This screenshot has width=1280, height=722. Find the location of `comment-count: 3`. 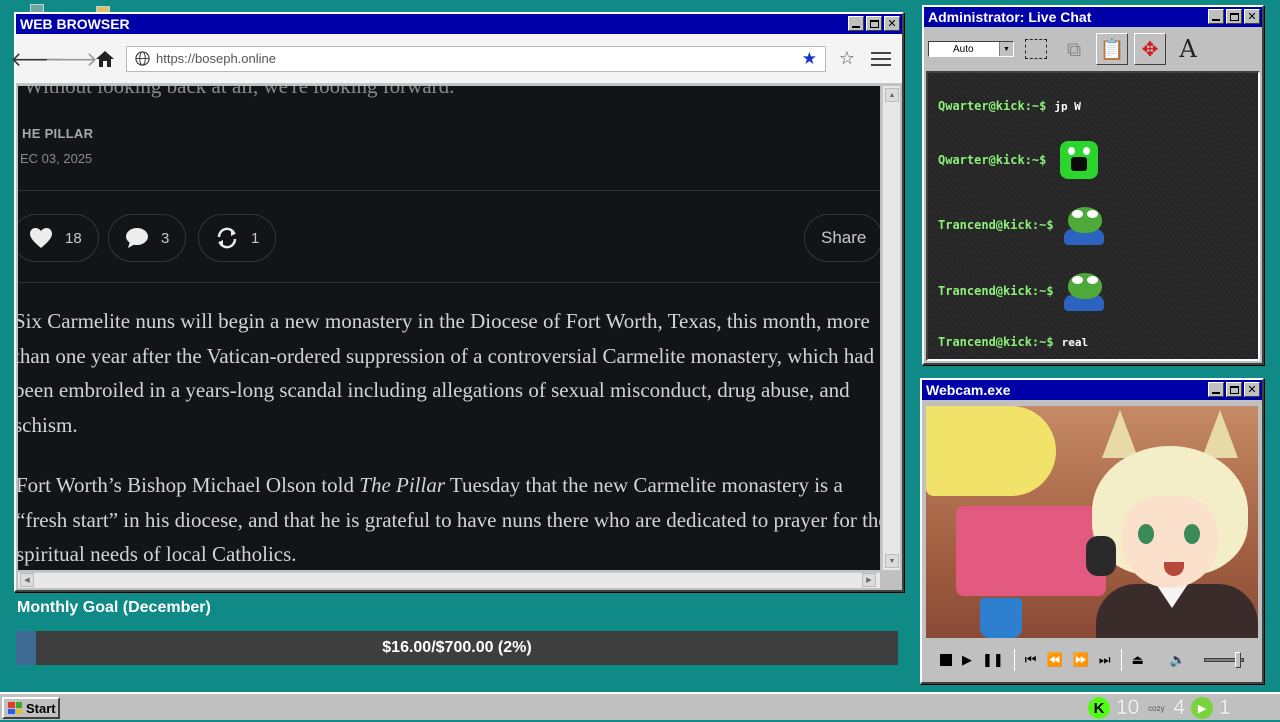

comment-count: 3 is located at coordinates (165, 238).